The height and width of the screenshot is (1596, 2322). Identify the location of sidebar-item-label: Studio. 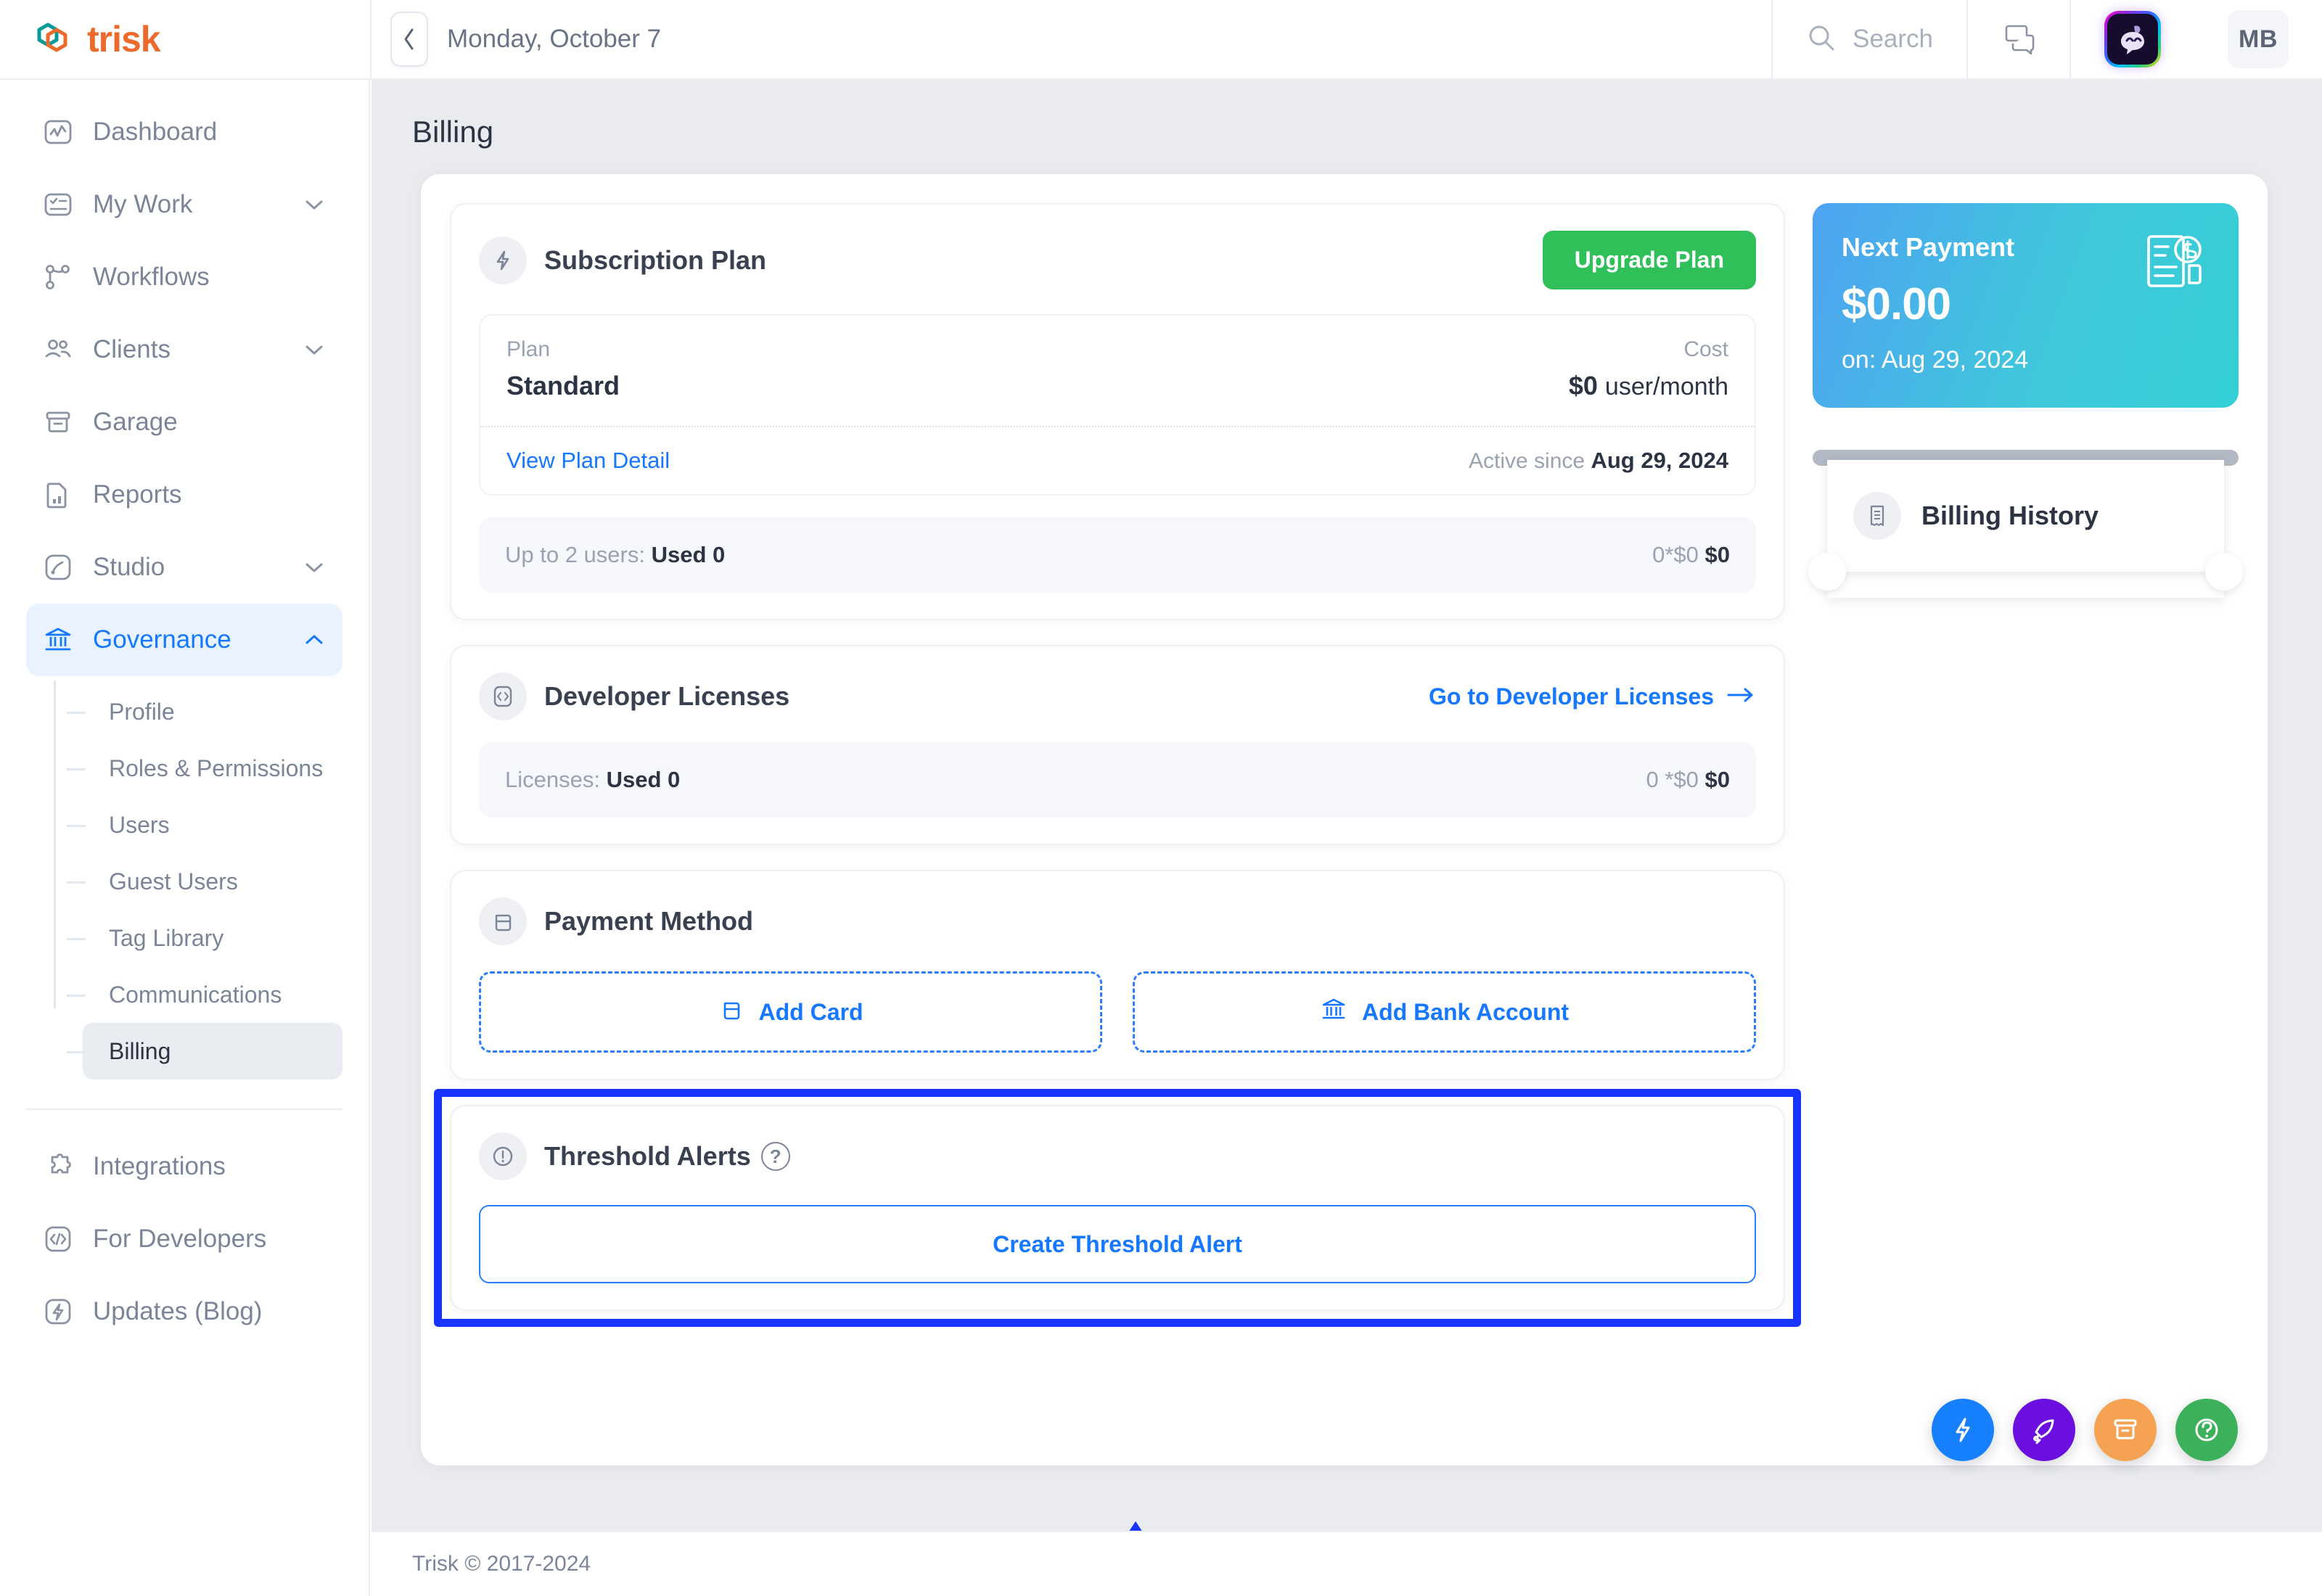
(129, 567).